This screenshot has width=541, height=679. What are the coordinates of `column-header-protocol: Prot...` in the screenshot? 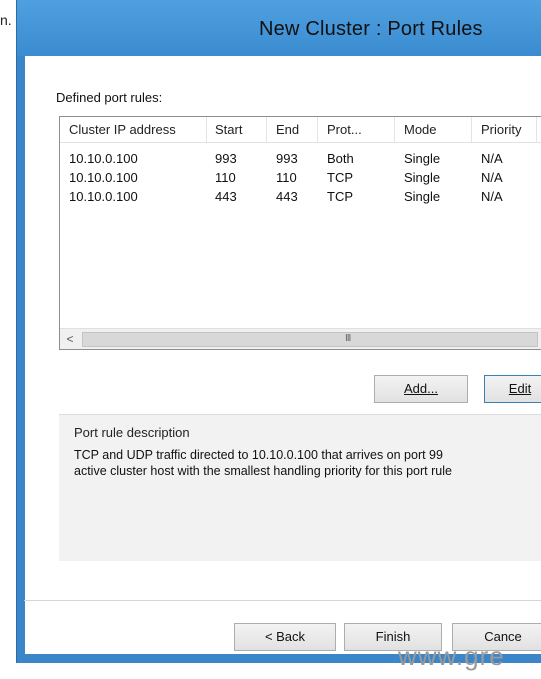 It's located at (344, 129).